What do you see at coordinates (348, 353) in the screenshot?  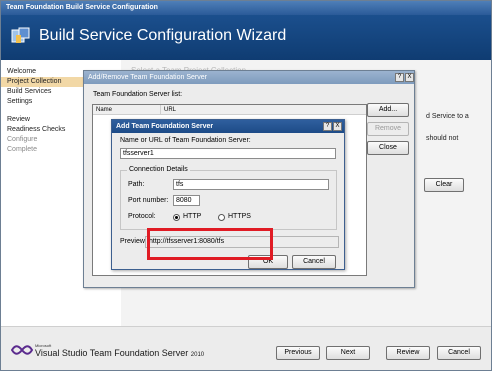 I see `next-button: Next` at bounding box center [348, 353].